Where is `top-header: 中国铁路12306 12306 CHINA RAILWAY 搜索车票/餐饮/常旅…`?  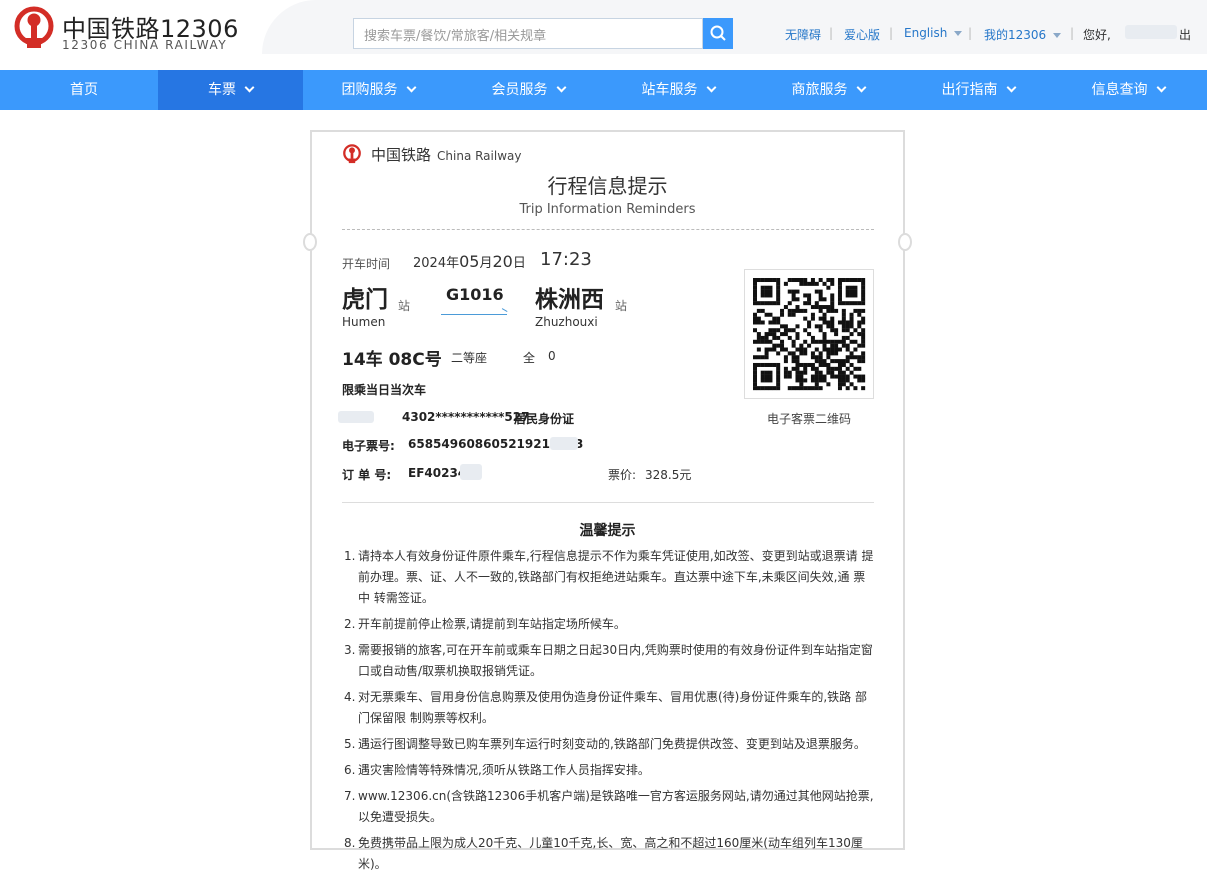 top-header: 中国铁路12306 12306 CHINA RAILWAY 搜索车票/餐饮/常旅… is located at coordinates (603, 35).